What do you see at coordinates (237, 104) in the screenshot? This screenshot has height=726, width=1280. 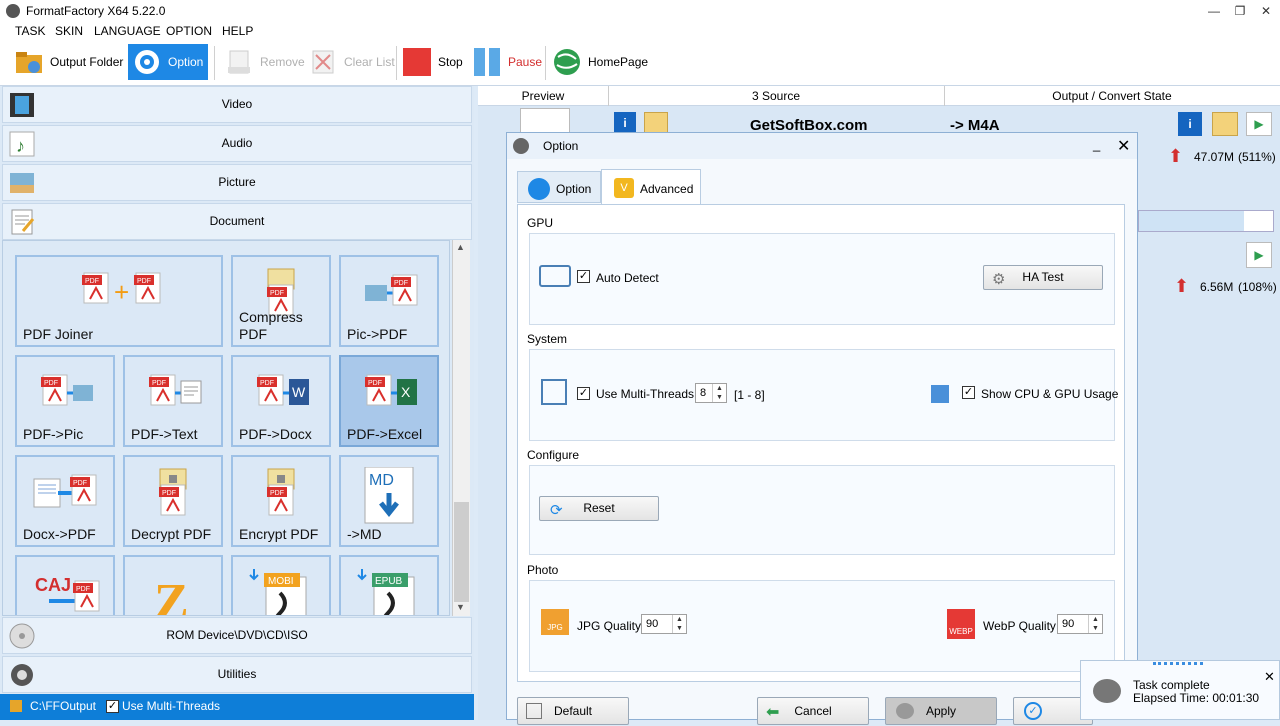 I see `category-video: Video` at bounding box center [237, 104].